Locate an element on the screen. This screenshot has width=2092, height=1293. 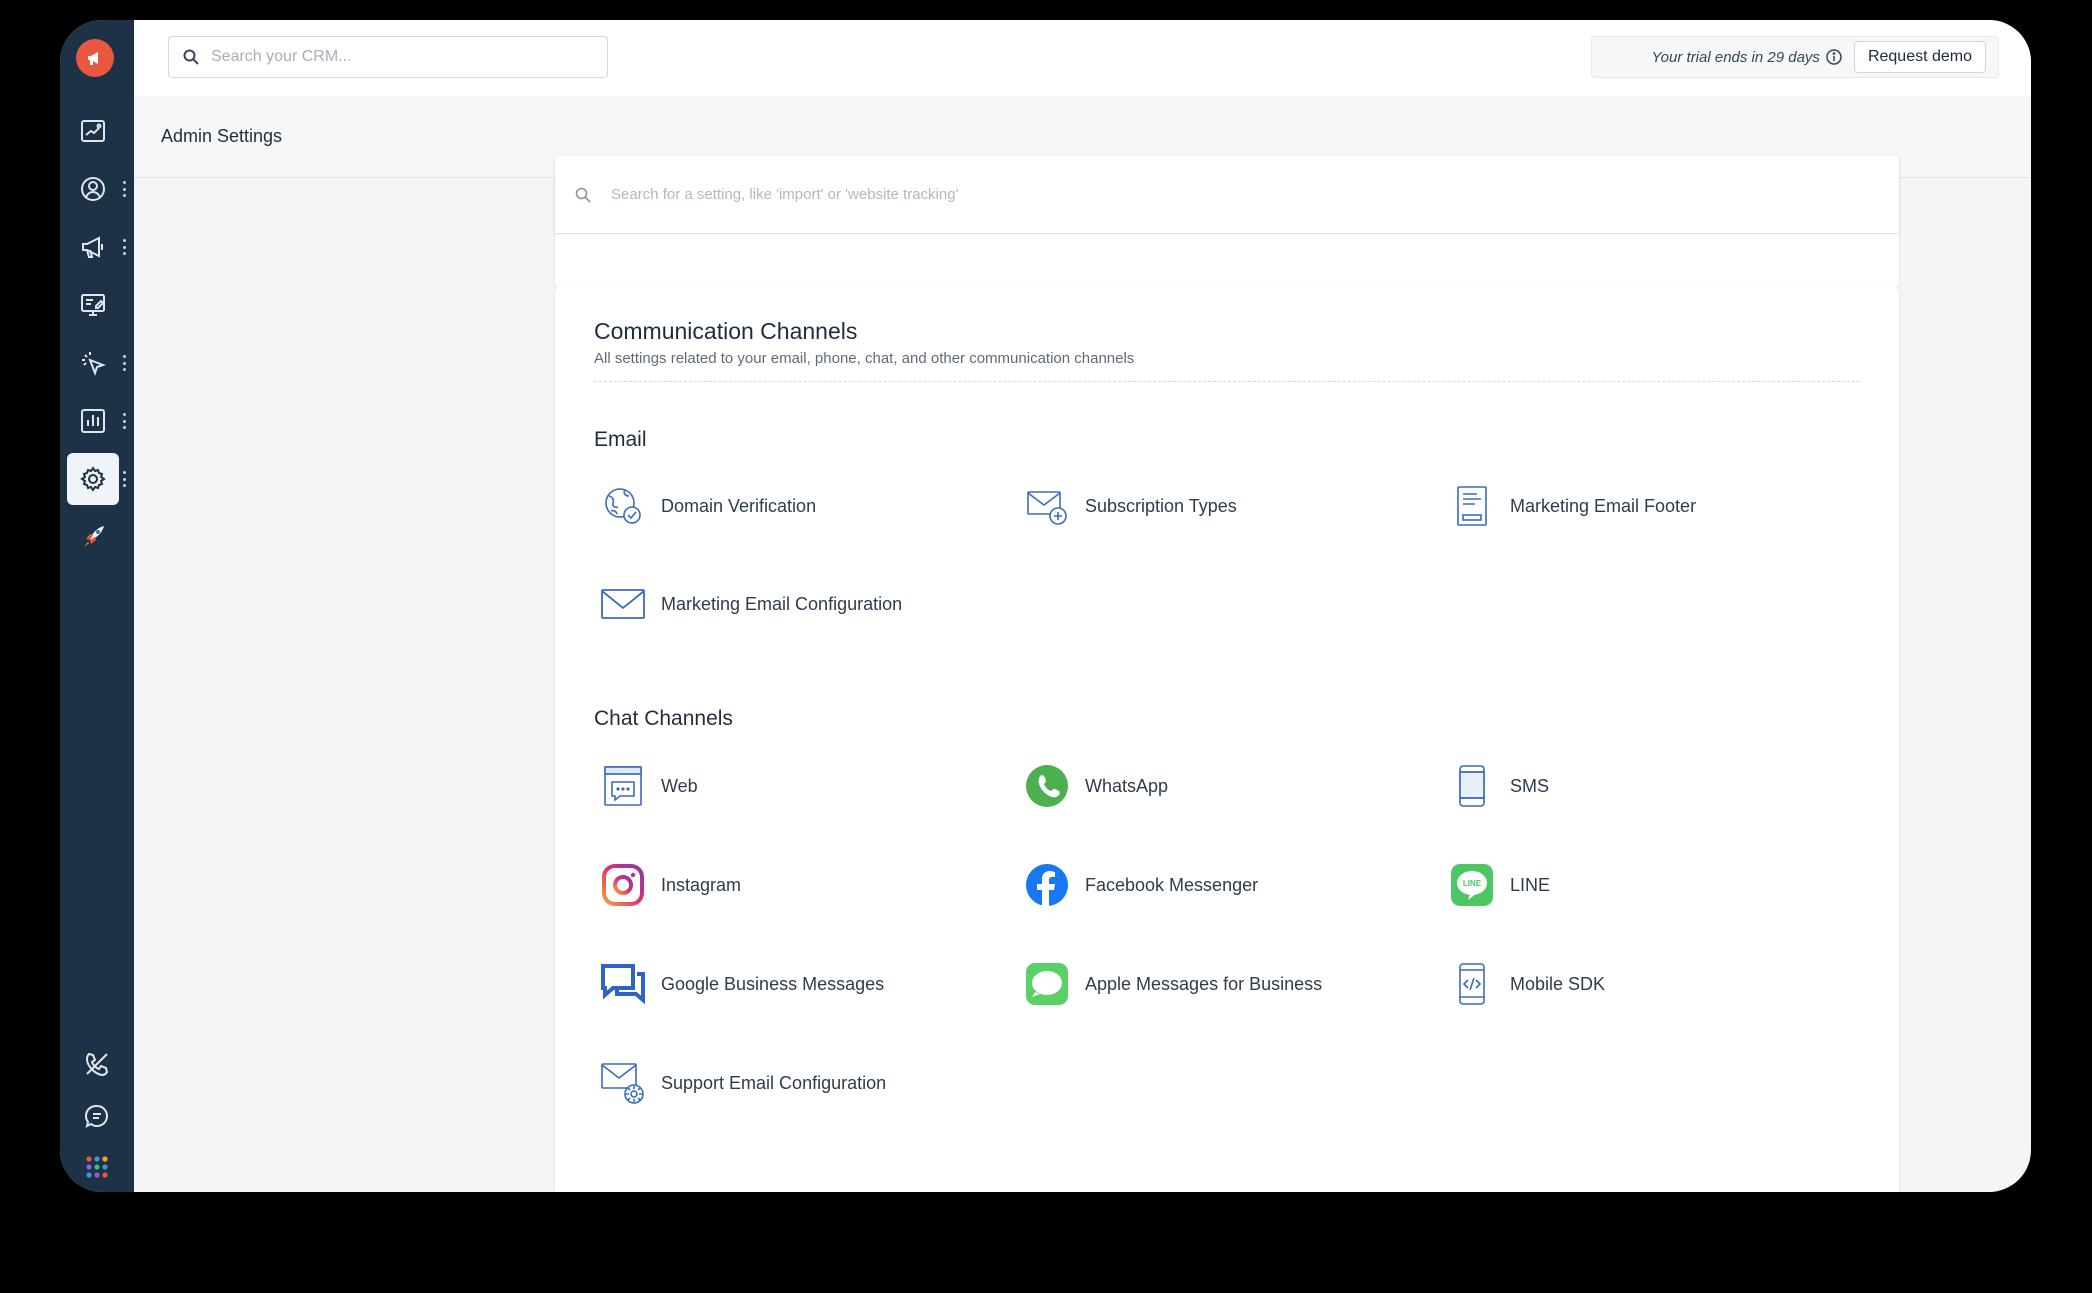
sms-channel-link: SMS is located at coordinates (1498, 786).